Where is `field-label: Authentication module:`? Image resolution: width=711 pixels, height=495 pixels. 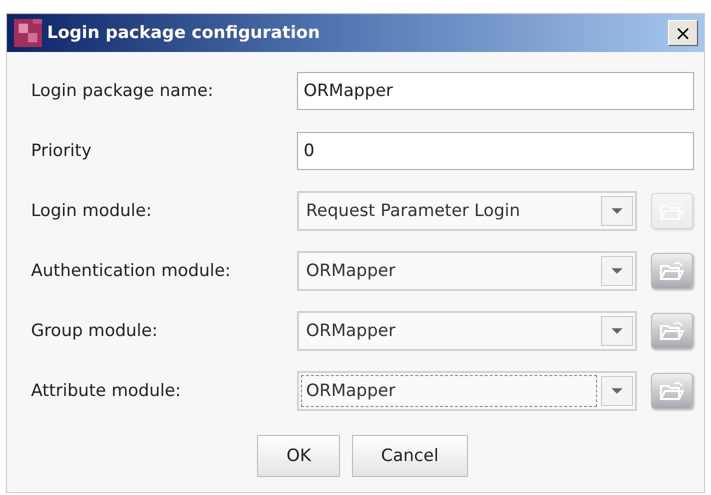
field-label: Authentication module: is located at coordinates (131, 271).